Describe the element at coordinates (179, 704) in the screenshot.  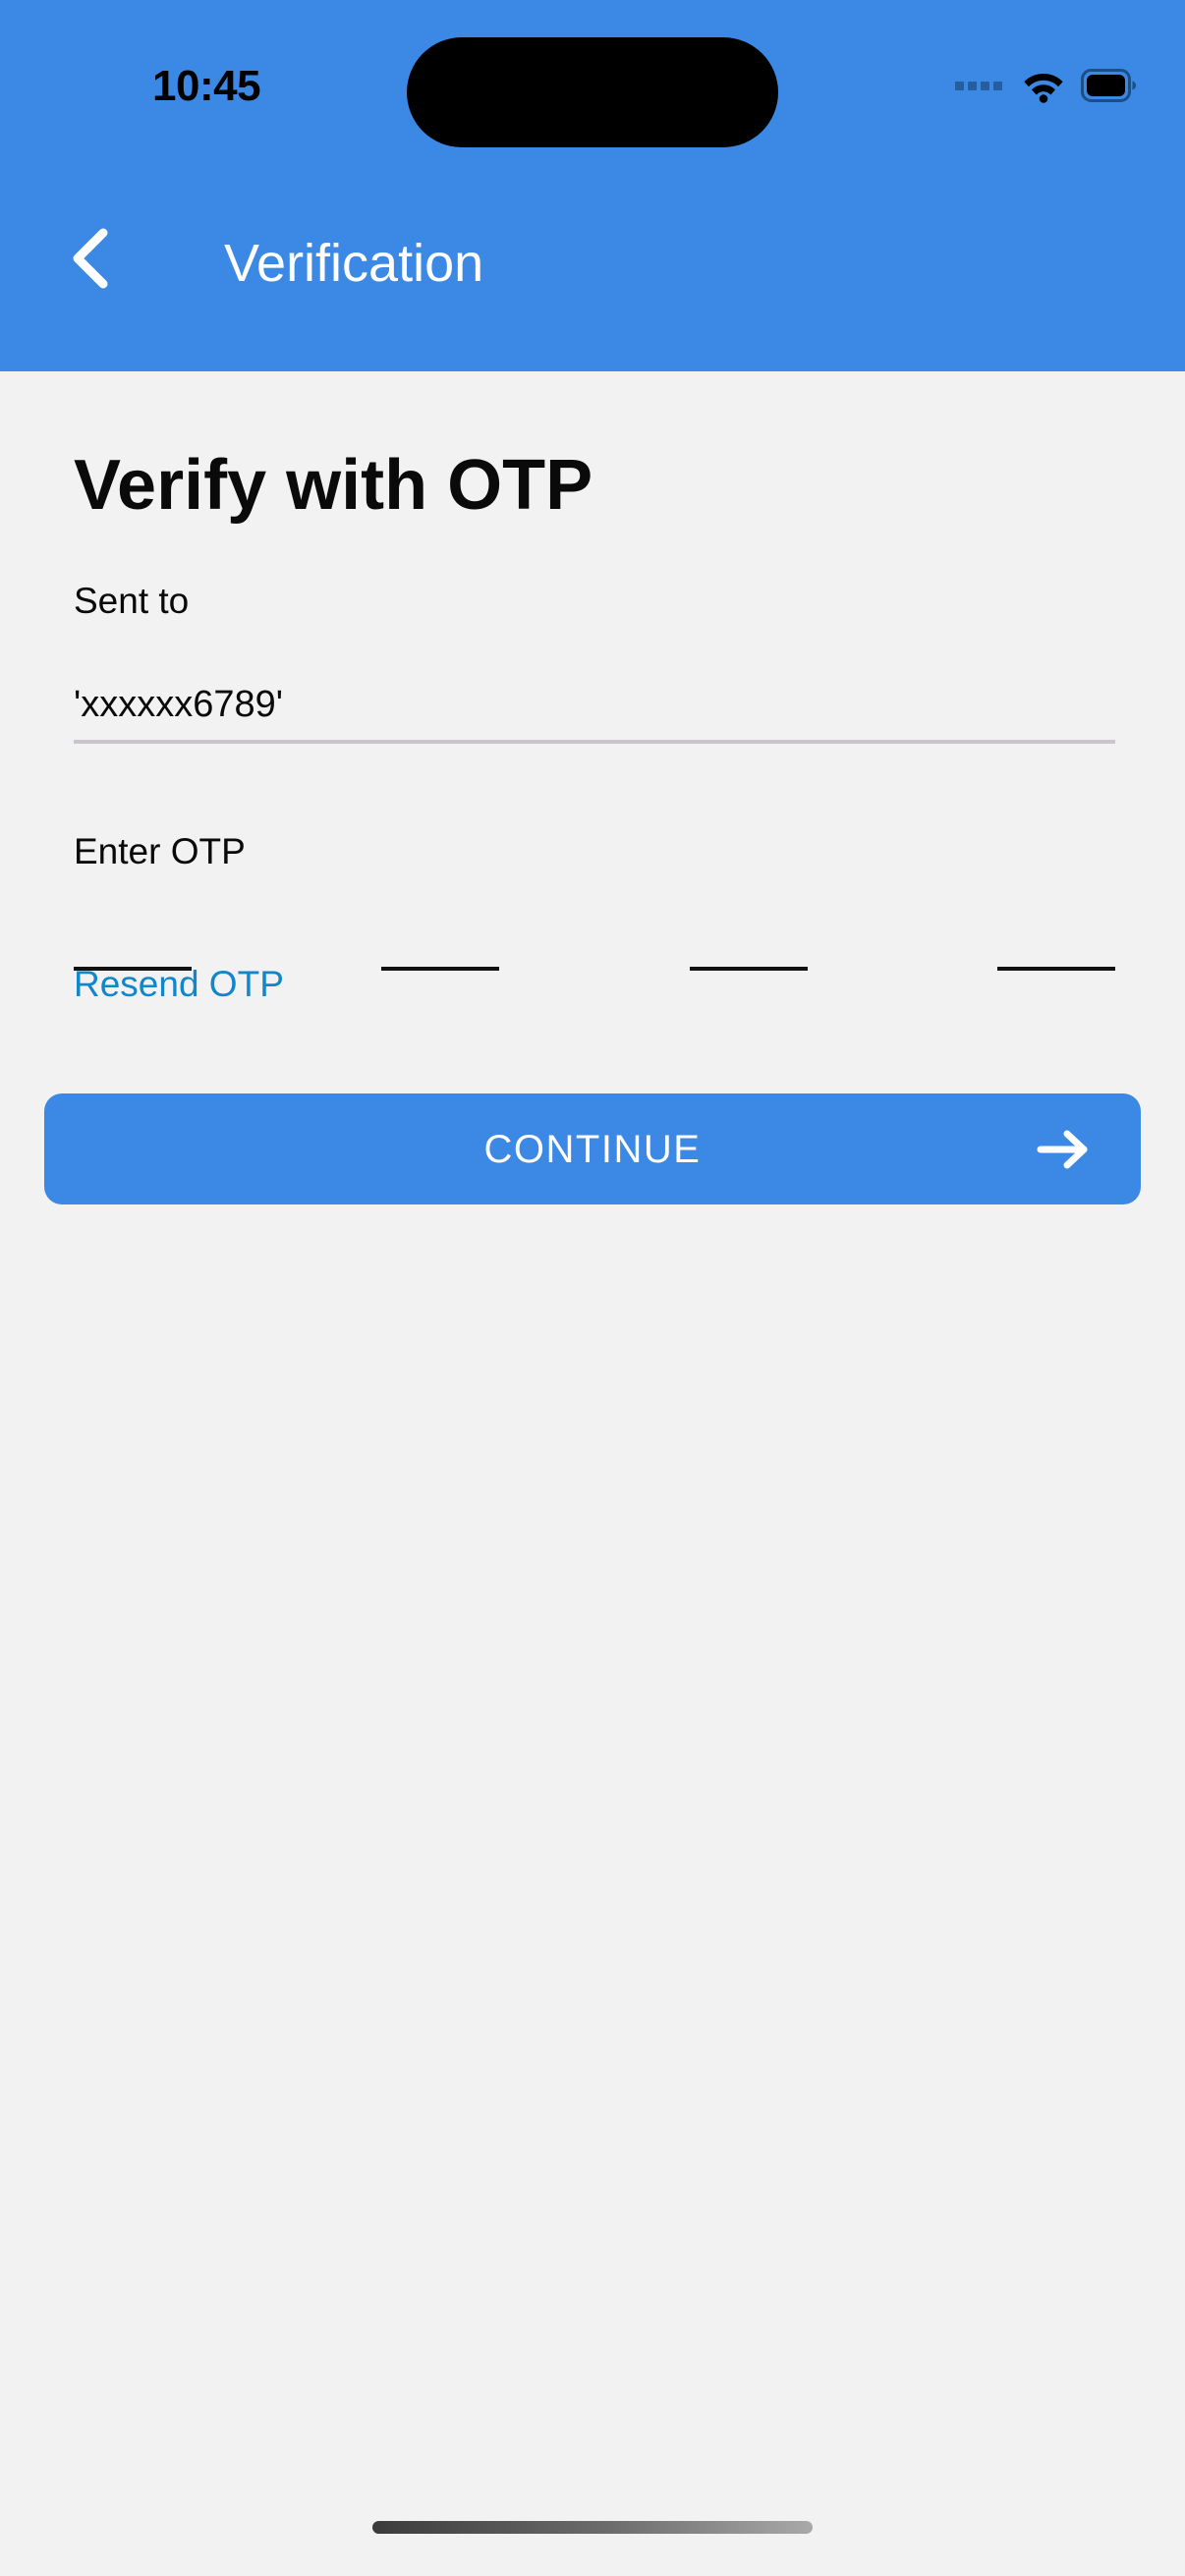
I see `phone-number-value: 'xxxxxx6789'` at that location.